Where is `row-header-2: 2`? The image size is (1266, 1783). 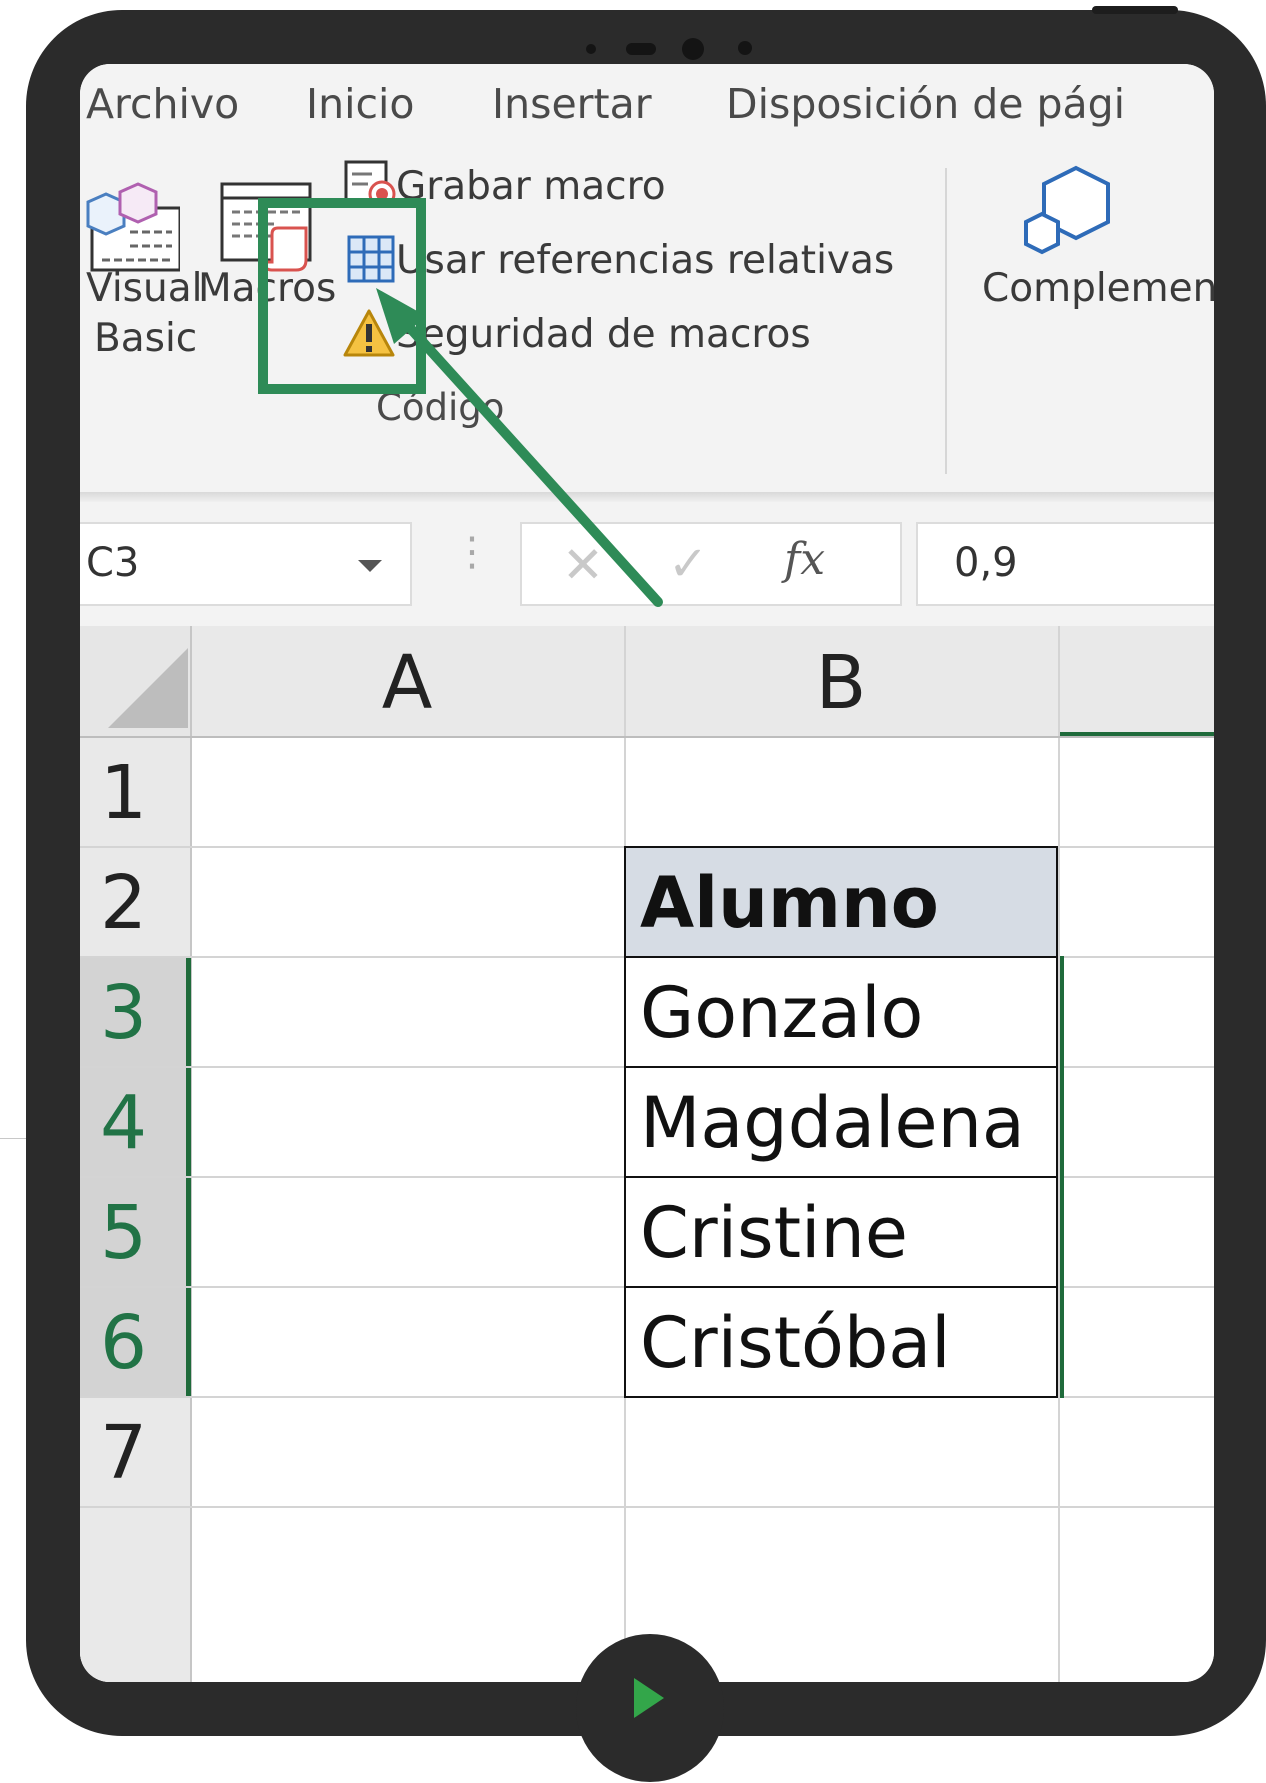
row-header-2: 2 is located at coordinates (135, 901).